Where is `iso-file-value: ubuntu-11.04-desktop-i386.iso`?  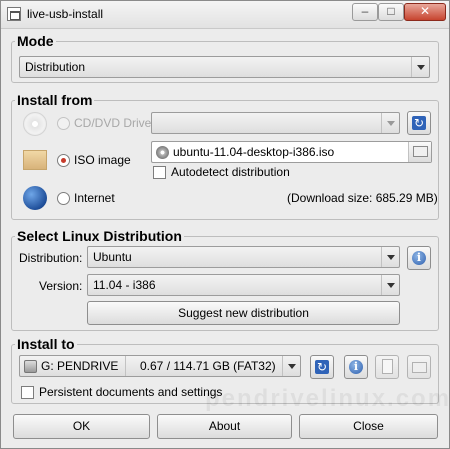
iso-file-value: ubuntu-11.04-desktop-i386.iso is located at coordinates (254, 152).